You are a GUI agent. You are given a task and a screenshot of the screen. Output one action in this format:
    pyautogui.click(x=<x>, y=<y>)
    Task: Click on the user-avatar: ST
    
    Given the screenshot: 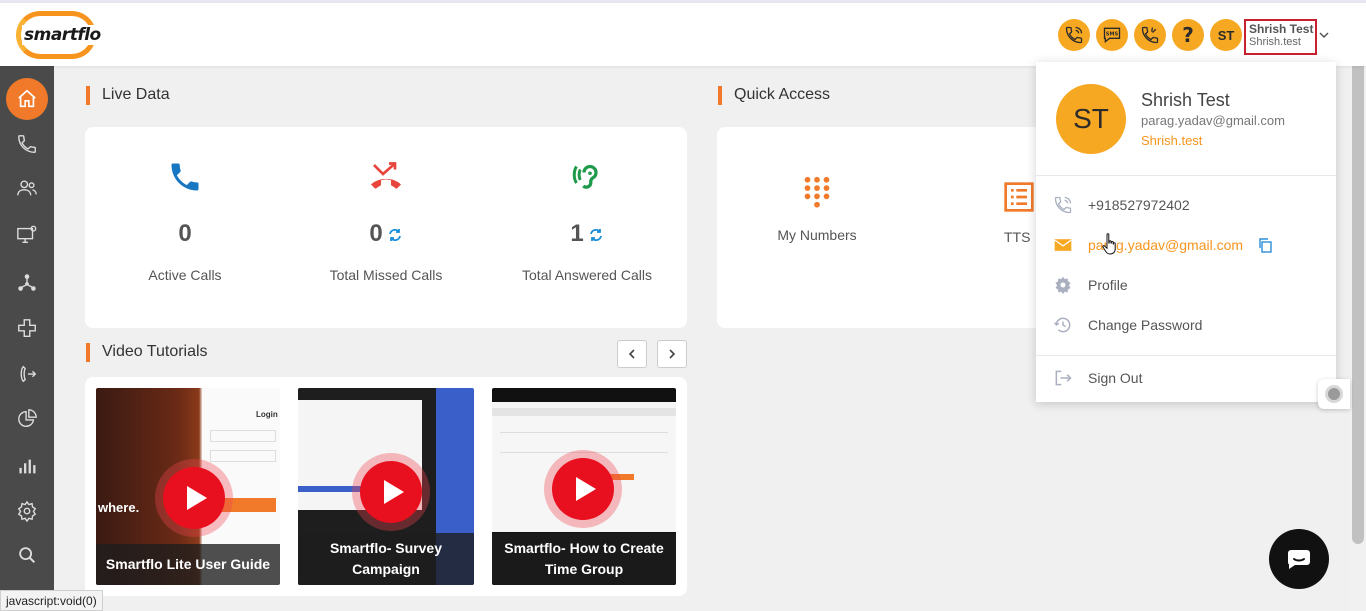 What is the action you would take?
    pyautogui.click(x=1226, y=35)
    